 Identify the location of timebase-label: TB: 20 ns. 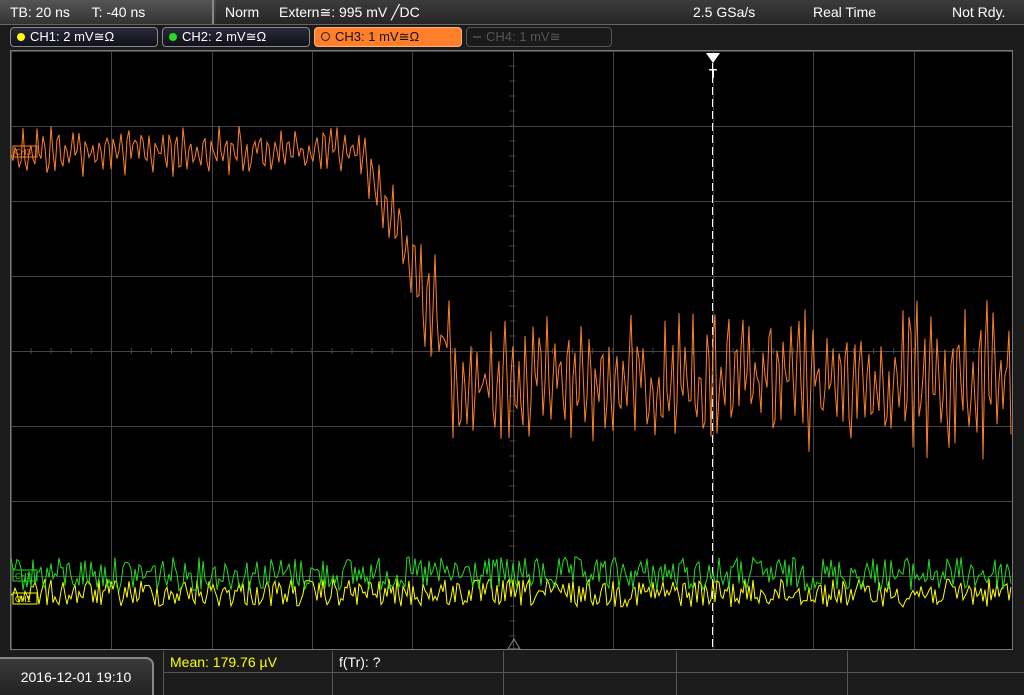
(40, 12).